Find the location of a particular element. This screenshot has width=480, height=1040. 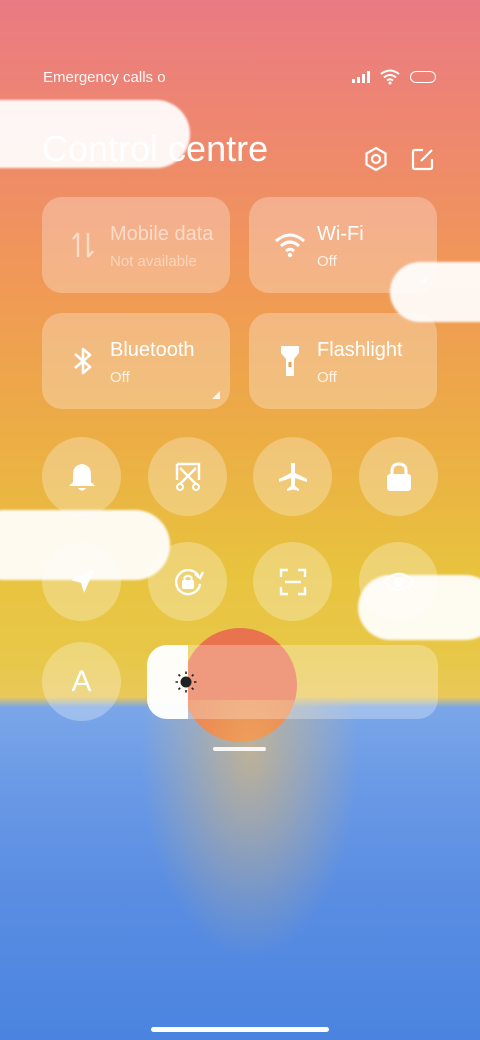

tile-bluetooth: Bluetooth Off is located at coordinates (136, 361).